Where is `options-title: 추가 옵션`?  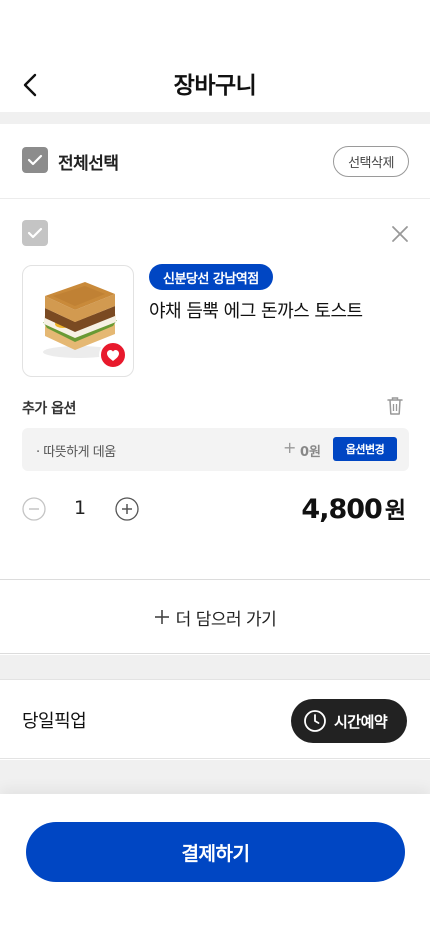
options-title: 추가 옵션 is located at coordinates (49, 409).